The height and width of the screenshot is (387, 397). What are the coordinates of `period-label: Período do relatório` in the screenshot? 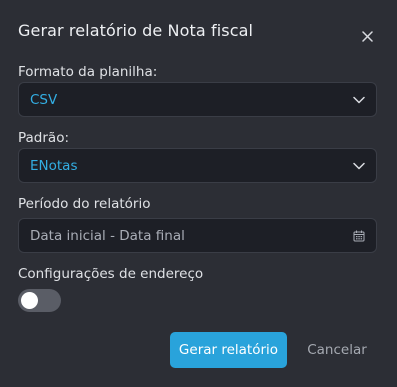 It's located at (84, 204).